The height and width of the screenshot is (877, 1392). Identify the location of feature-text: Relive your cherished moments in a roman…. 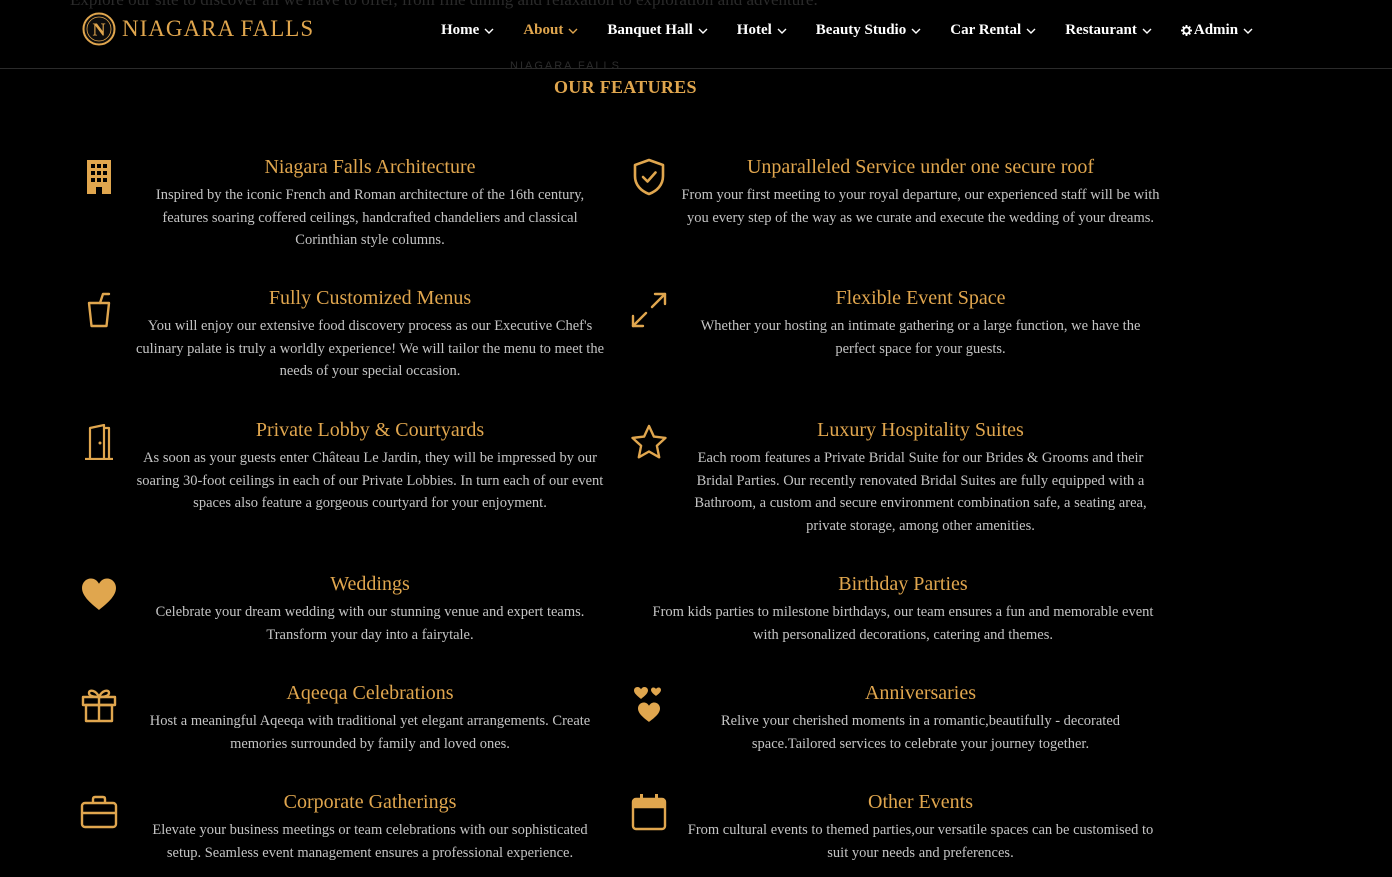
(920, 732).